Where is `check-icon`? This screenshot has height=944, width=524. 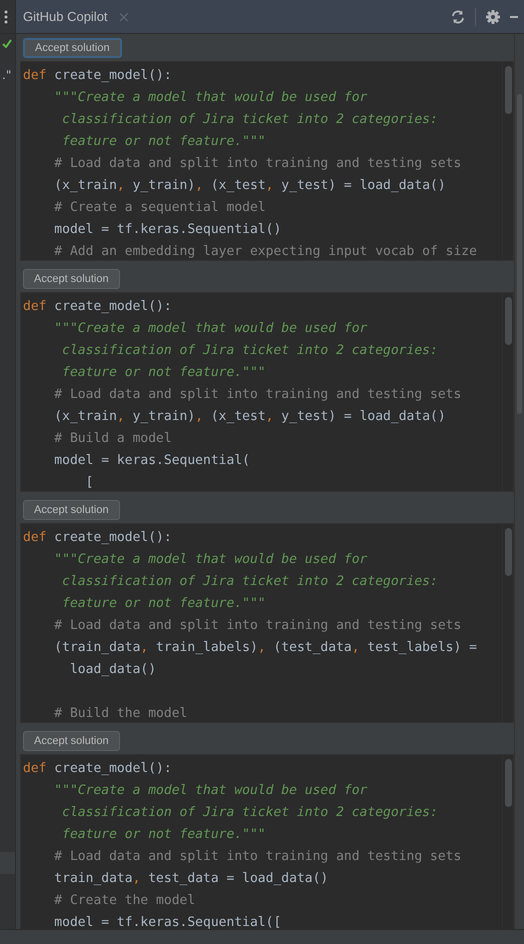 check-icon is located at coordinates (7, 43).